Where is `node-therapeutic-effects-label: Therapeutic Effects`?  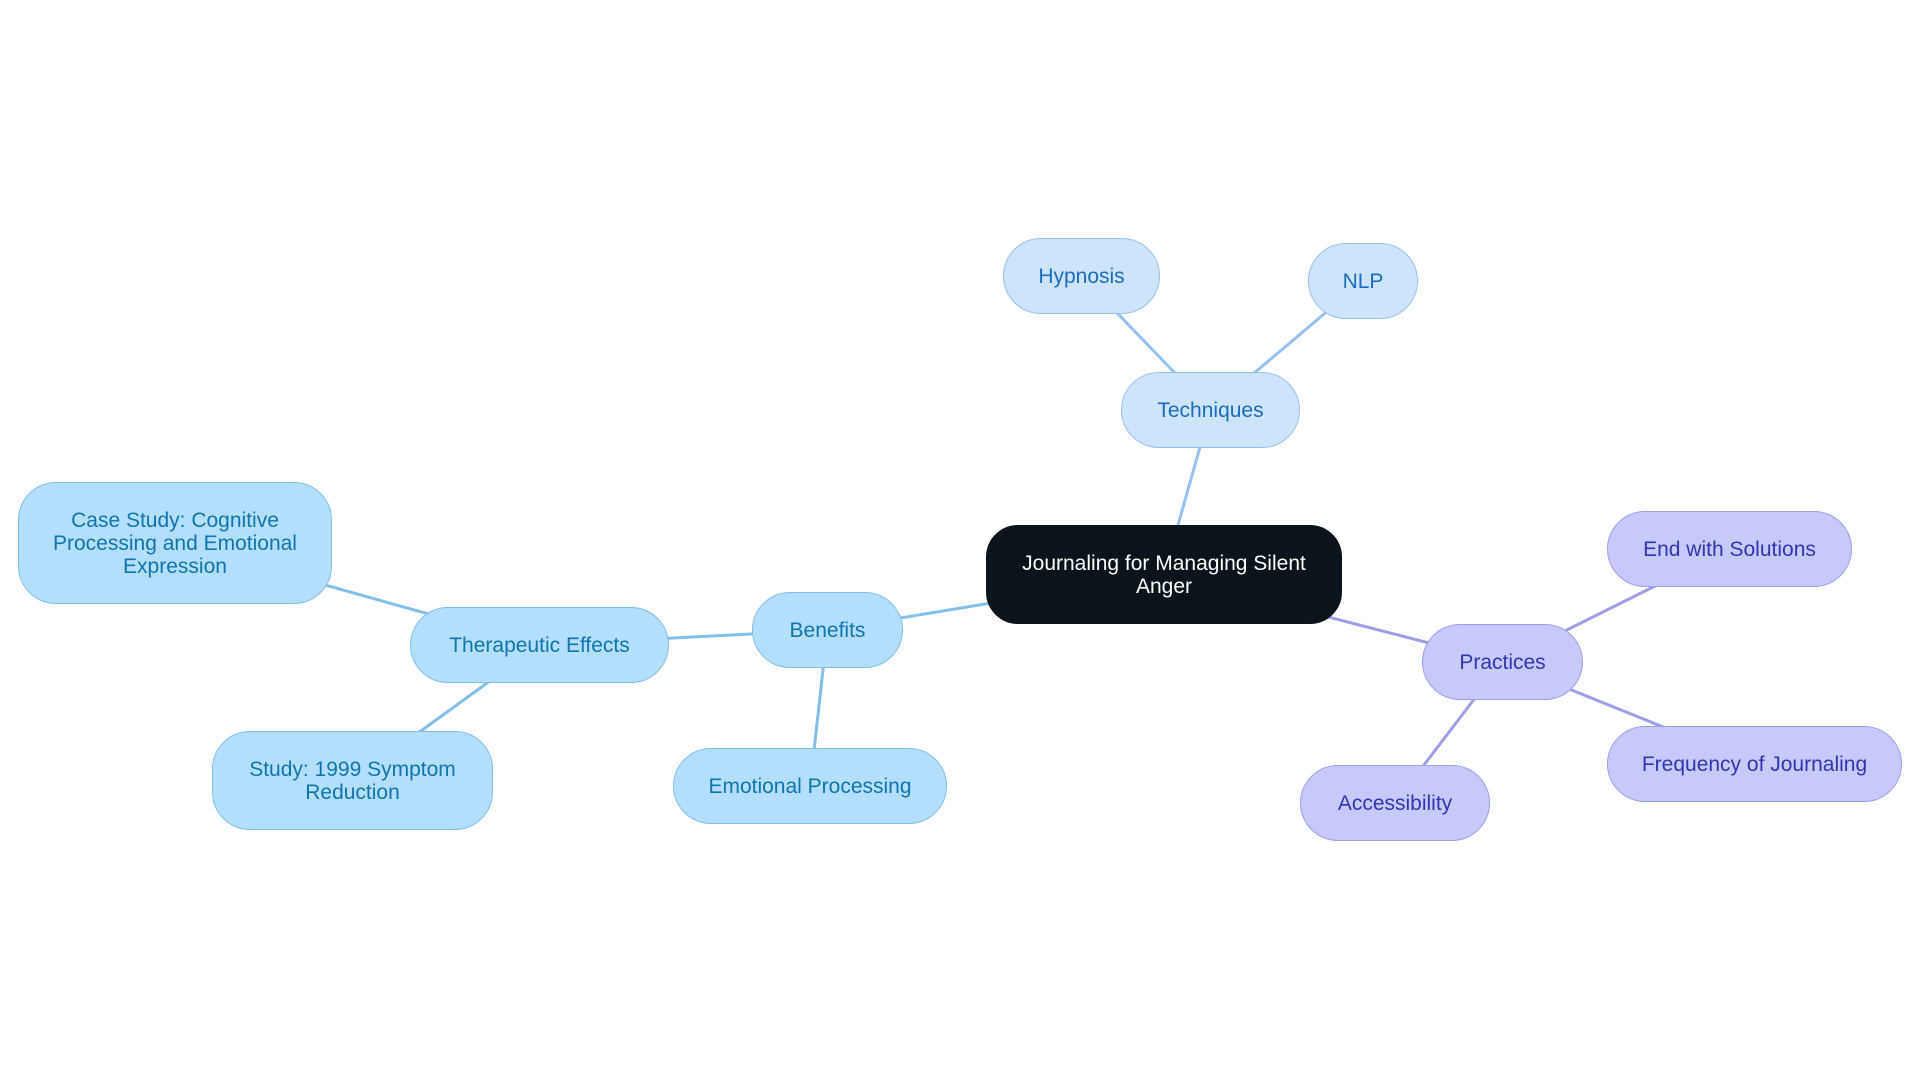
node-therapeutic-effects-label: Therapeutic Effects is located at coordinates (539, 645).